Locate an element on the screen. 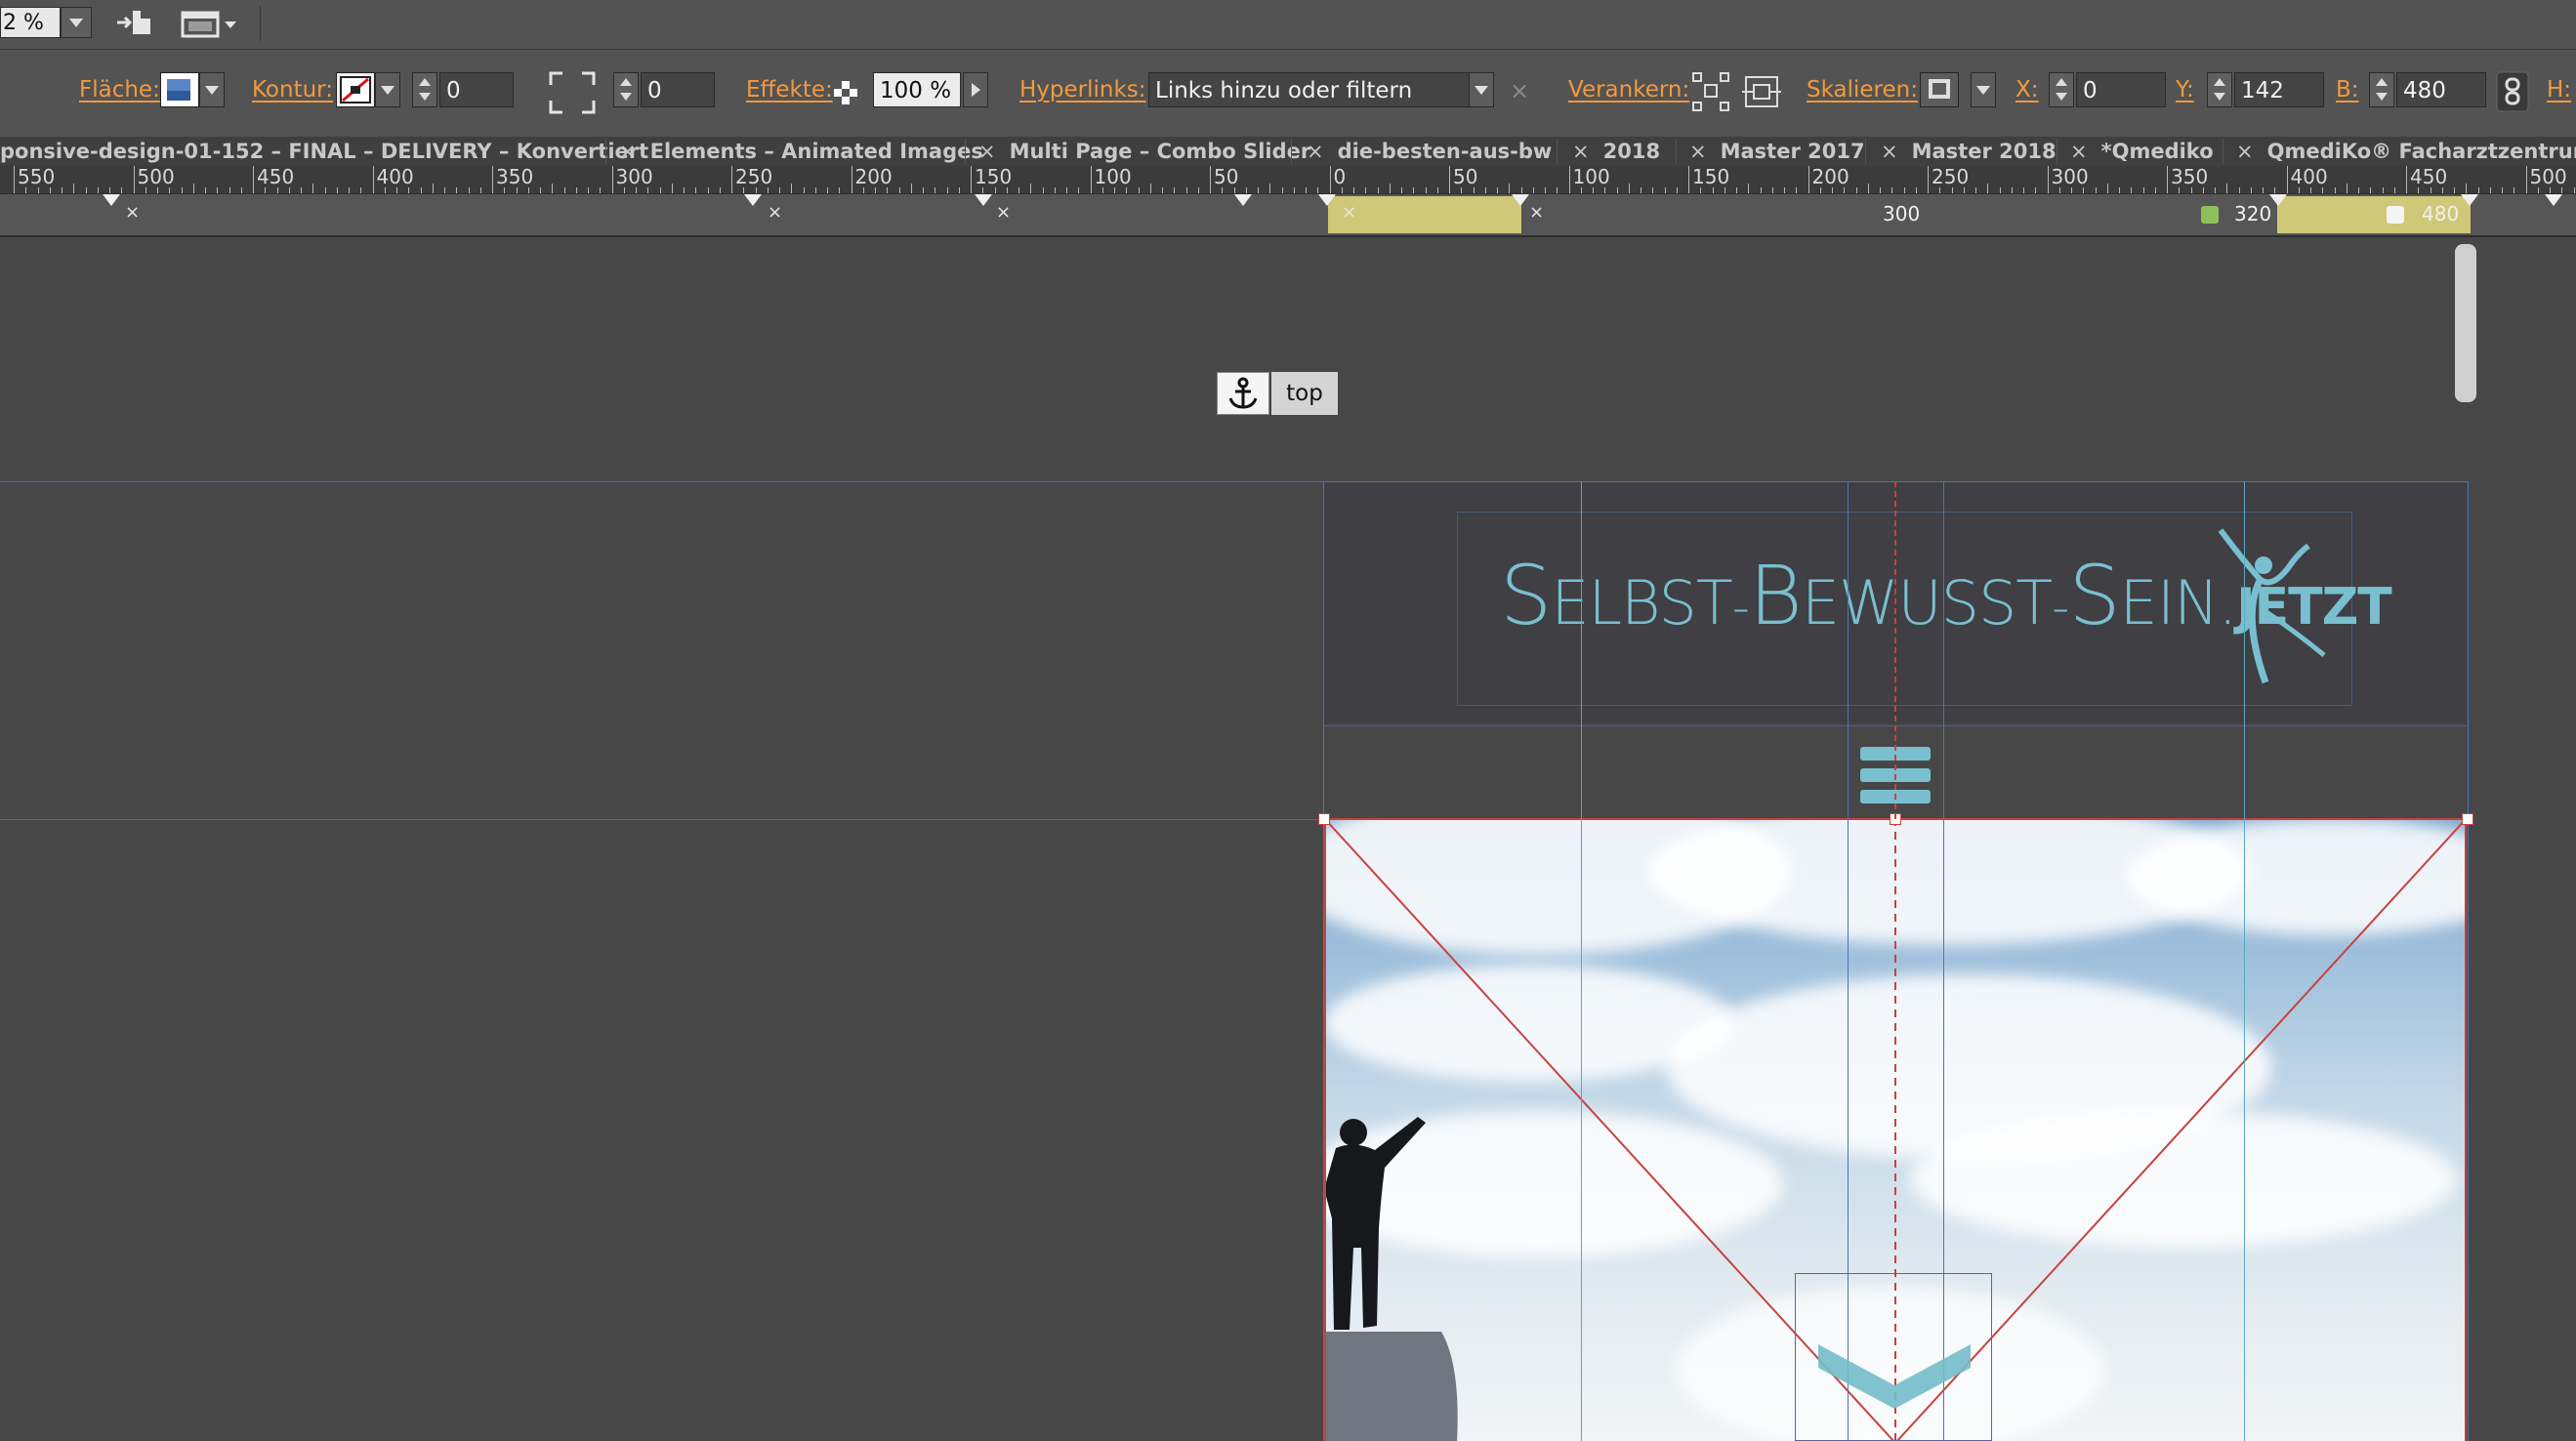 This screenshot has width=2576, height=1441. hyperlinks-label: Hyperlinks: is located at coordinates (1082, 90).